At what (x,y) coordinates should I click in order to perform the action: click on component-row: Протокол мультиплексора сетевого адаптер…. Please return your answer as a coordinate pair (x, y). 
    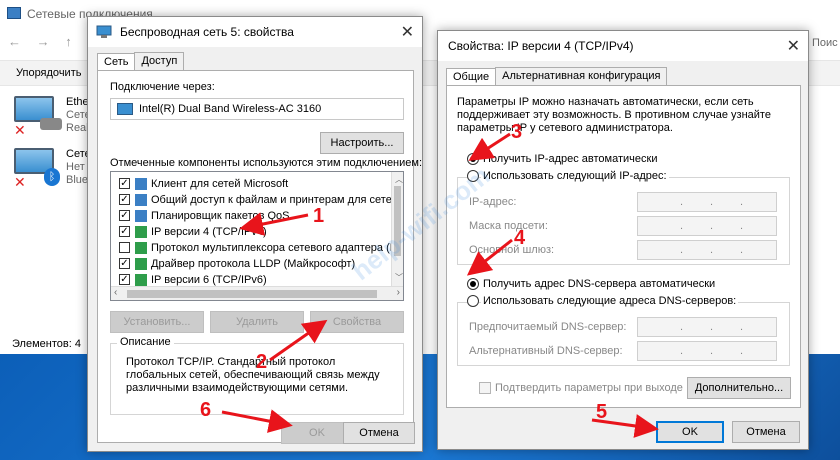
    Looking at the image, I should click on (257, 248).